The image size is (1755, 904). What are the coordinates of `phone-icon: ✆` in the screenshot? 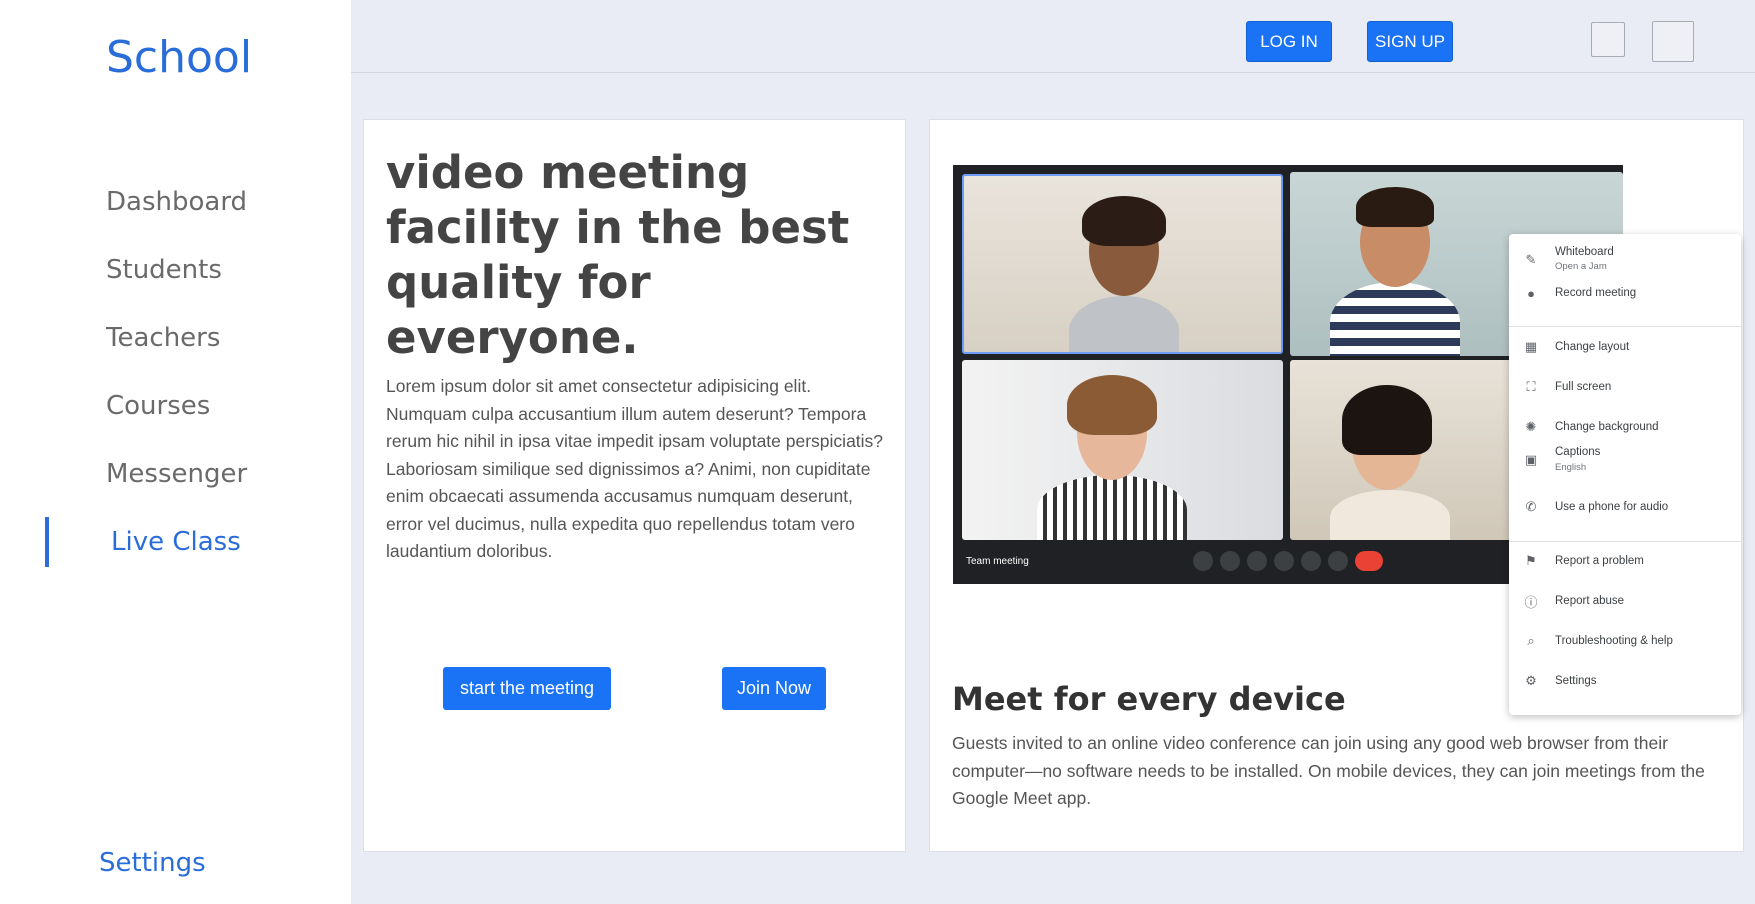 It's located at (1531, 506).